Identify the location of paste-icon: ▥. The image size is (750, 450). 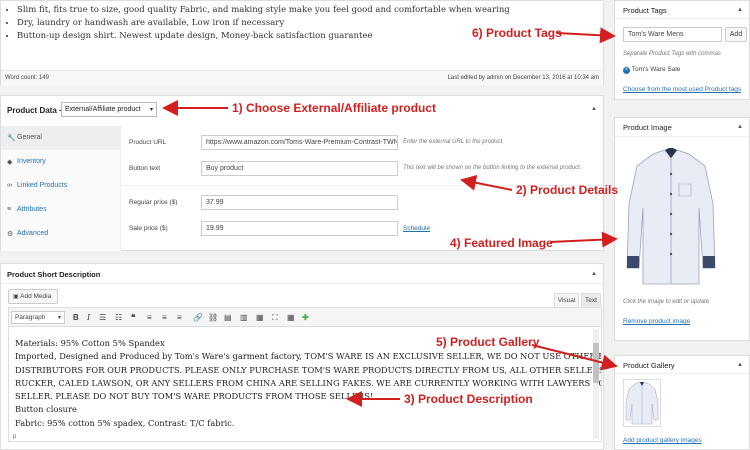
(244, 317).